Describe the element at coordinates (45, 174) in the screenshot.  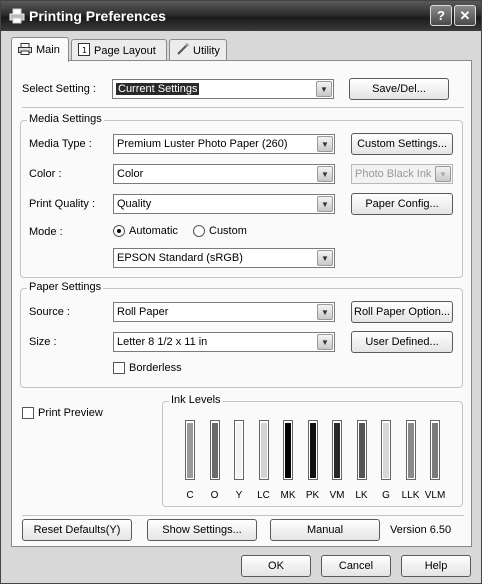
I see `color-label: Color :` at that location.